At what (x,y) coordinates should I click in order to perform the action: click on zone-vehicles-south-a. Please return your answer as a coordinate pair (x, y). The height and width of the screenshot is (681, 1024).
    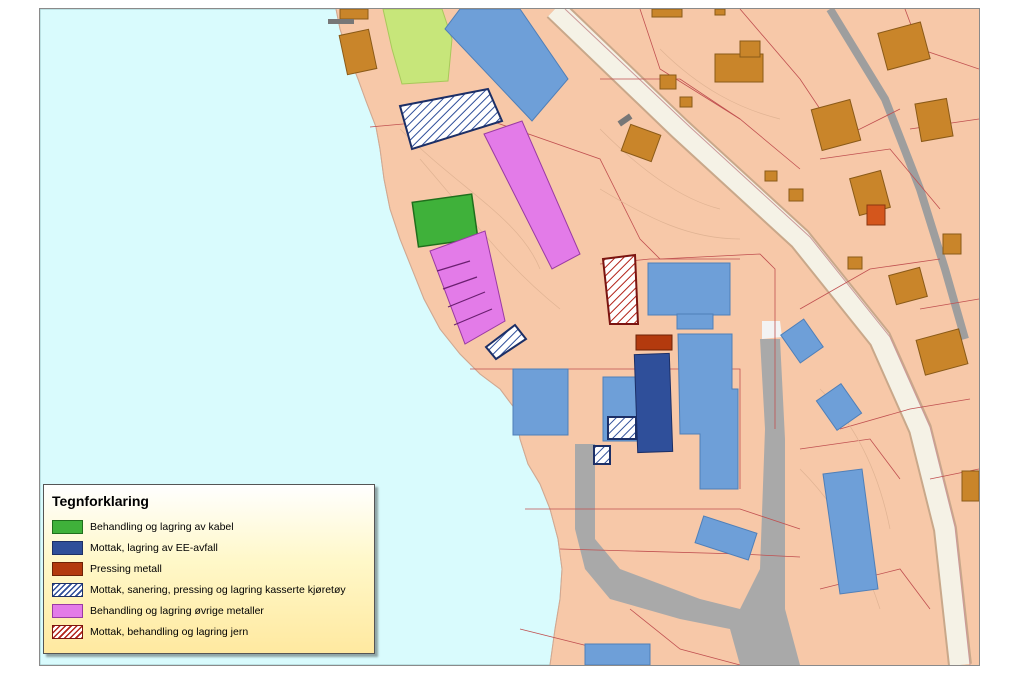
    Looking at the image, I should click on (622, 428).